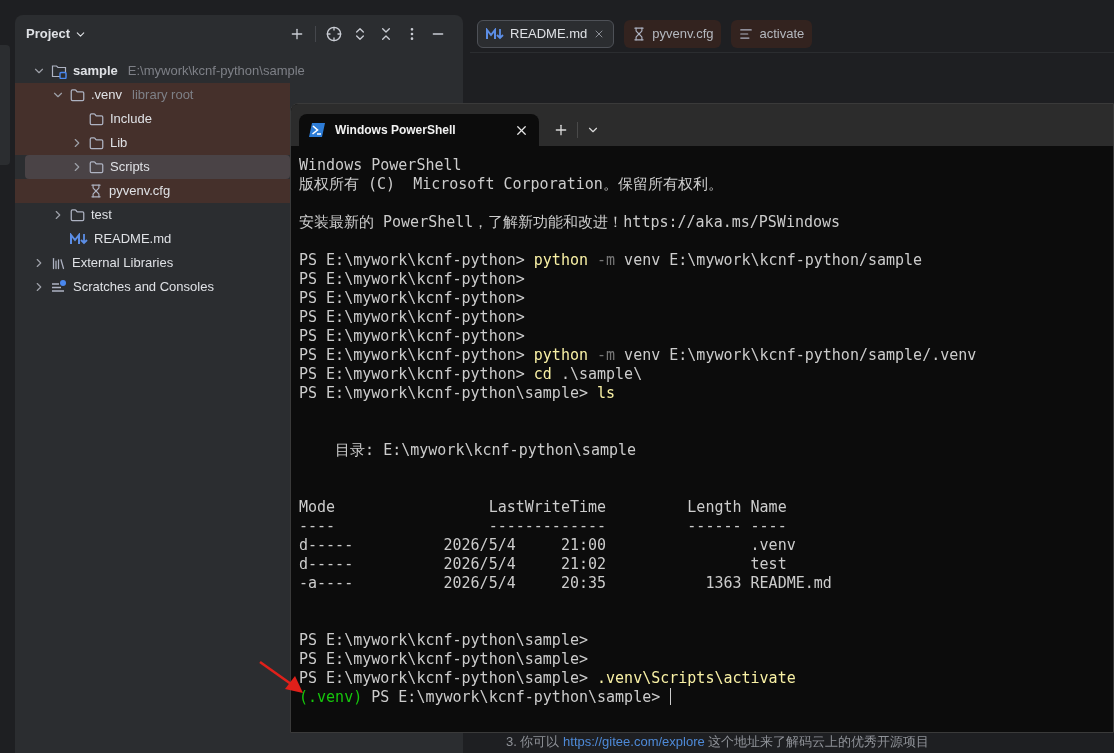 The width and height of the screenshot is (1114, 753). What do you see at coordinates (119, 143) in the screenshot?
I see `item-label: Lib` at bounding box center [119, 143].